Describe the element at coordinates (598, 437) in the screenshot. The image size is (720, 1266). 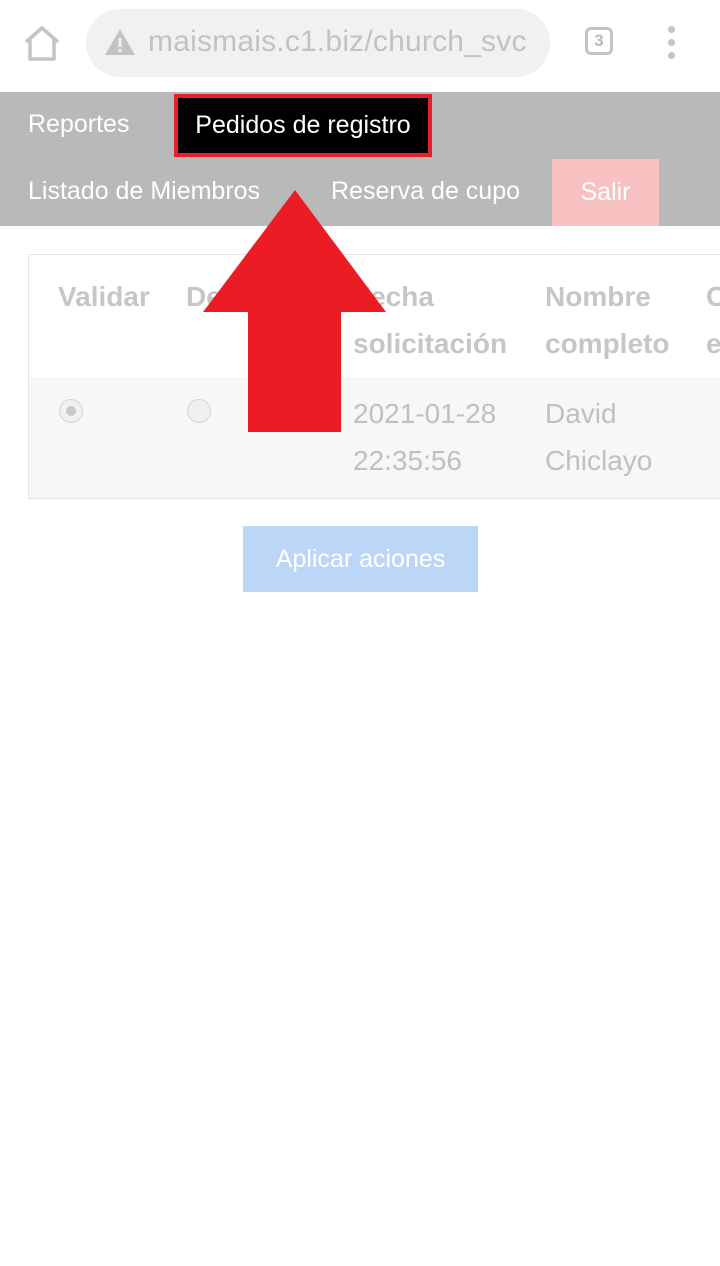
I see `cell-nombre: David Chiclayo` at that location.